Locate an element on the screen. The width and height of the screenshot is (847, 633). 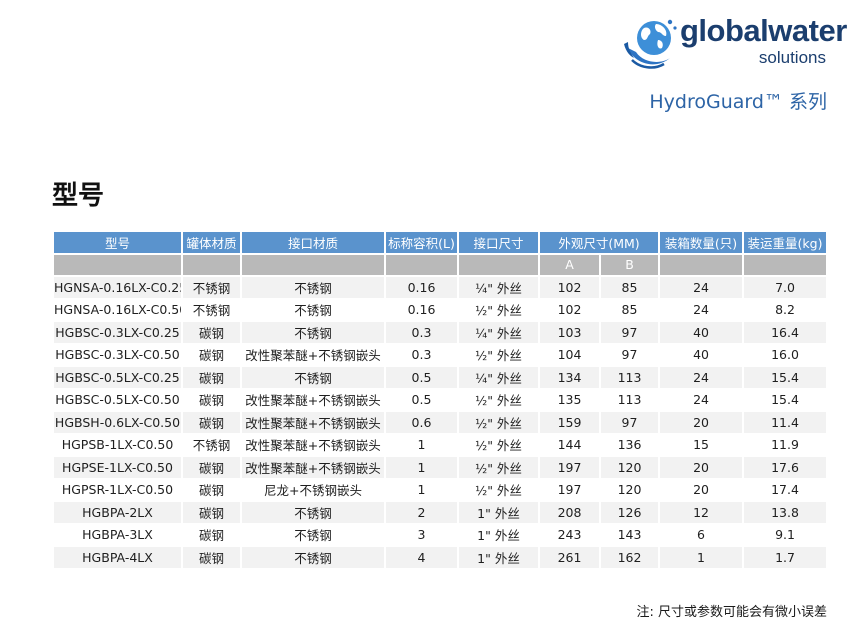
cell-shipping-weight: 17.6 is located at coordinates (785, 467).